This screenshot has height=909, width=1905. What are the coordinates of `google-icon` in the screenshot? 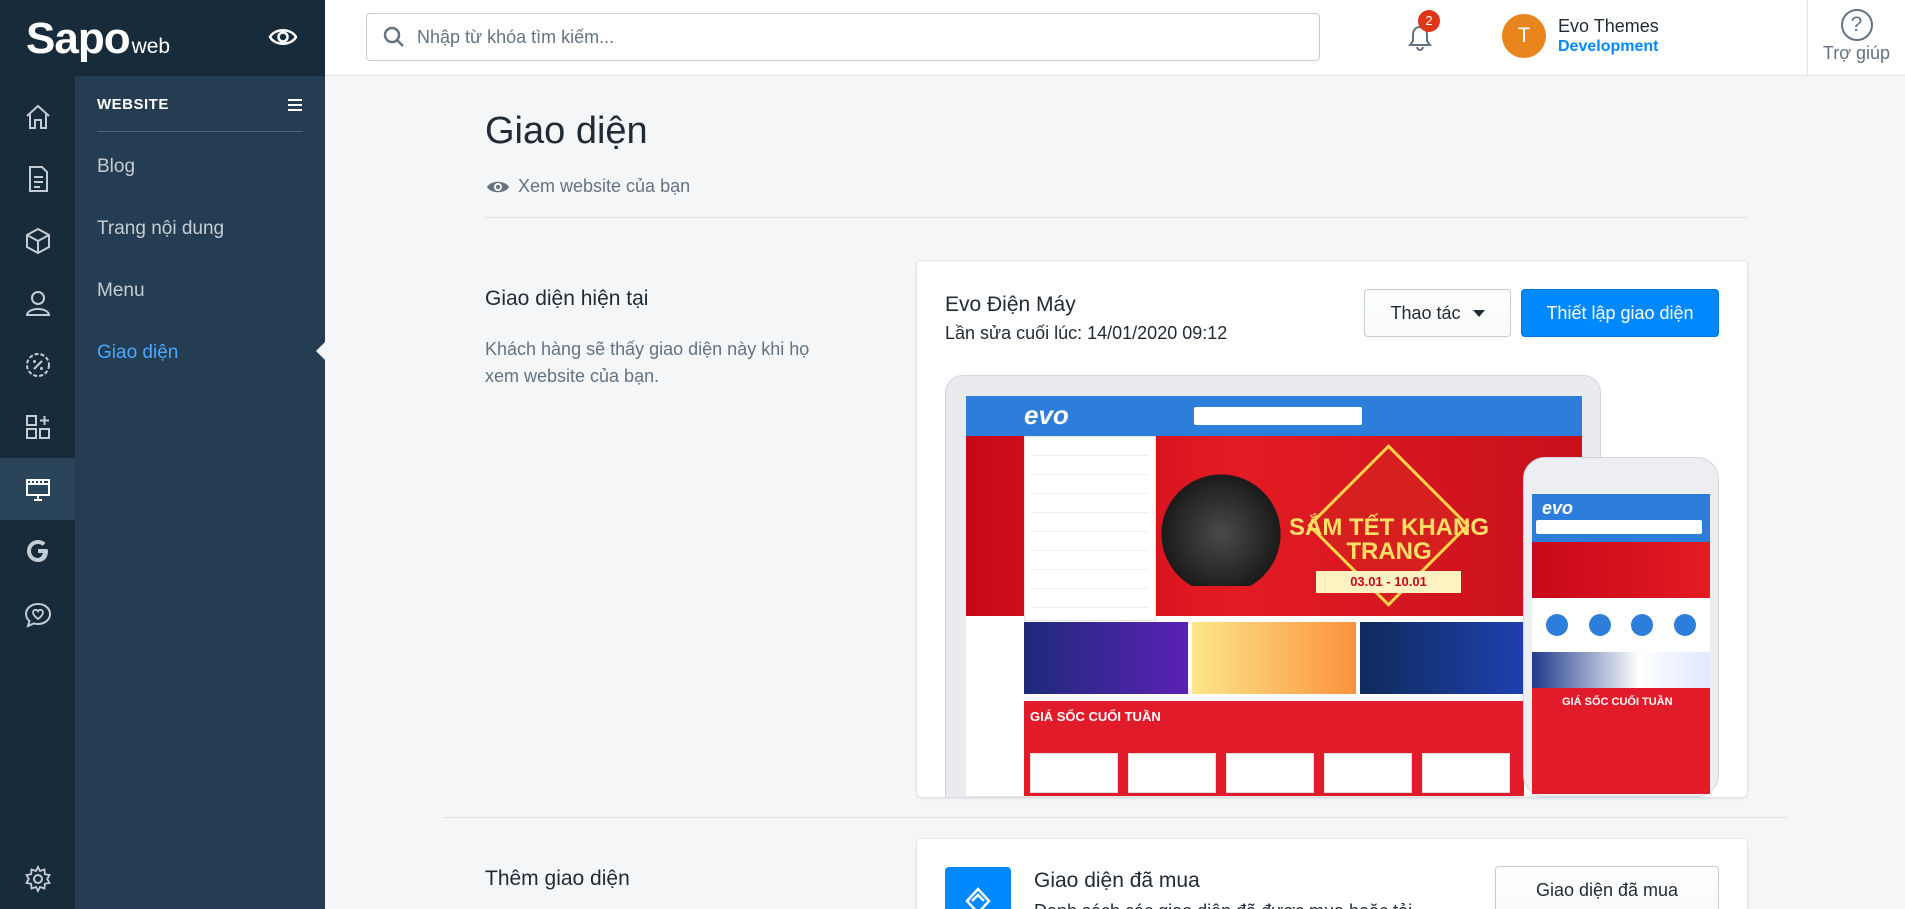 It's located at (37, 551).